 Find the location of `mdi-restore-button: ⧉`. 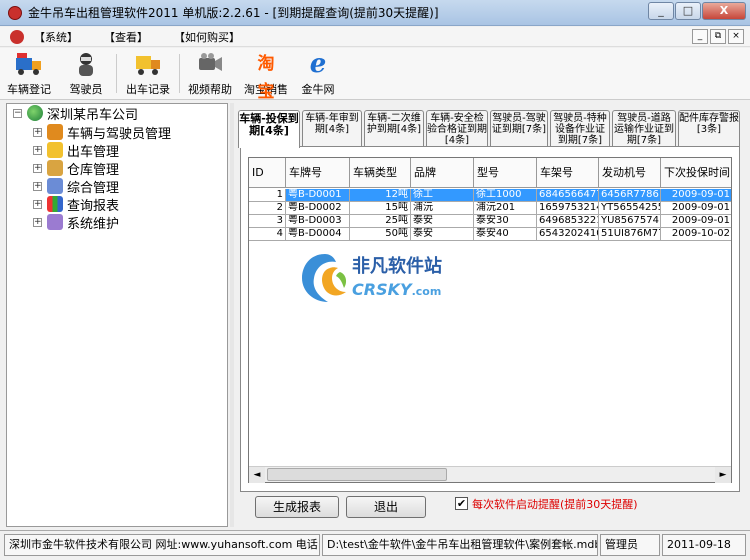

mdi-restore-button: ⧉ is located at coordinates (718, 36).